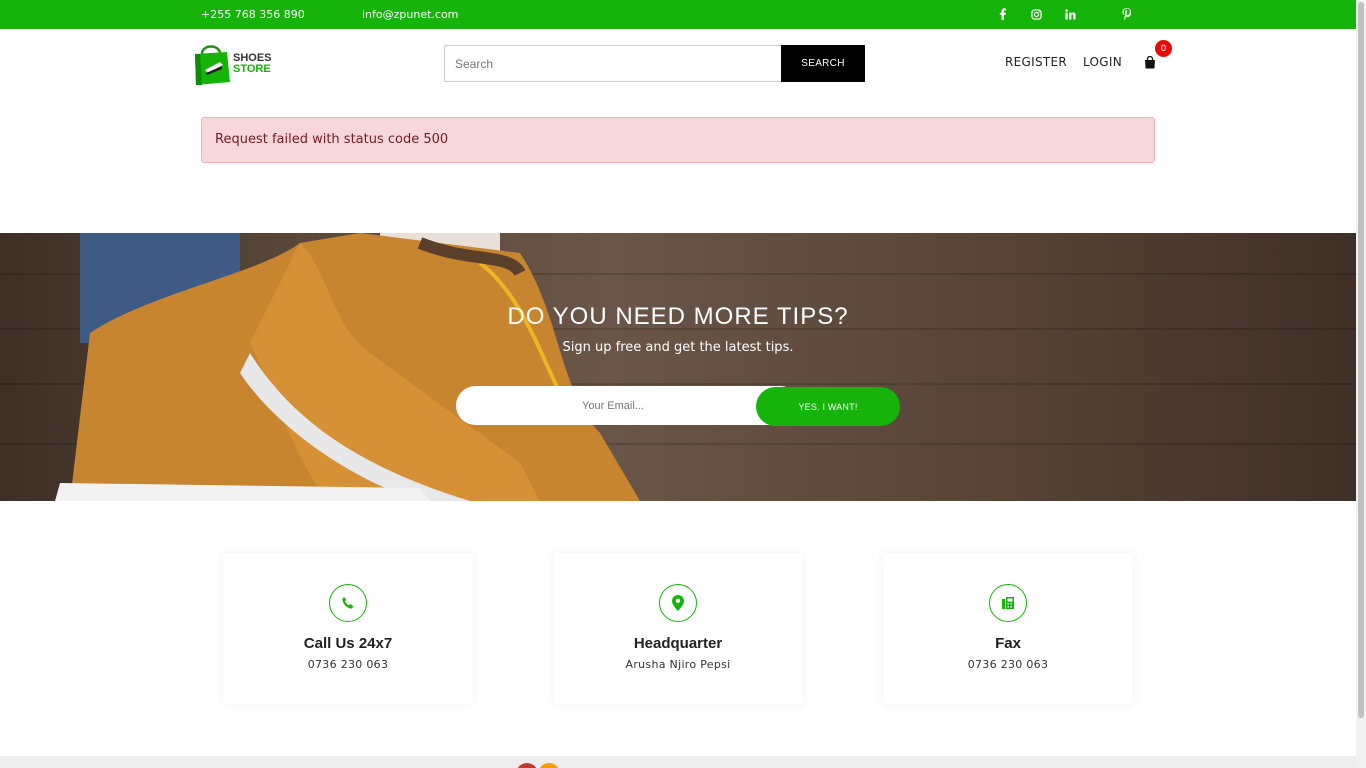 This screenshot has height=768, width=1366. I want to click on register-link: REGISTER, so click(1036, 62).